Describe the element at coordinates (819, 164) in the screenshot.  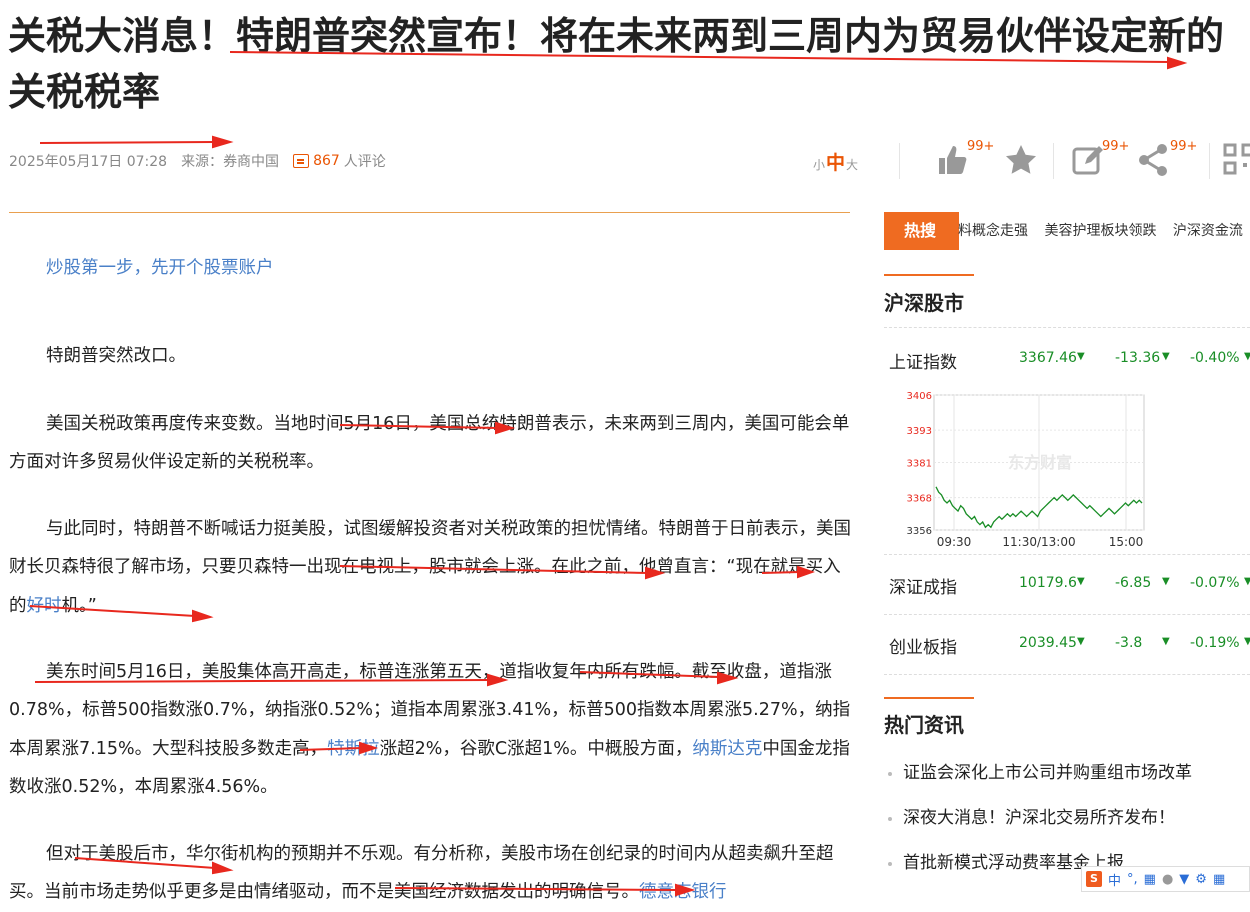
I see `font-small-button: 小` at that location.